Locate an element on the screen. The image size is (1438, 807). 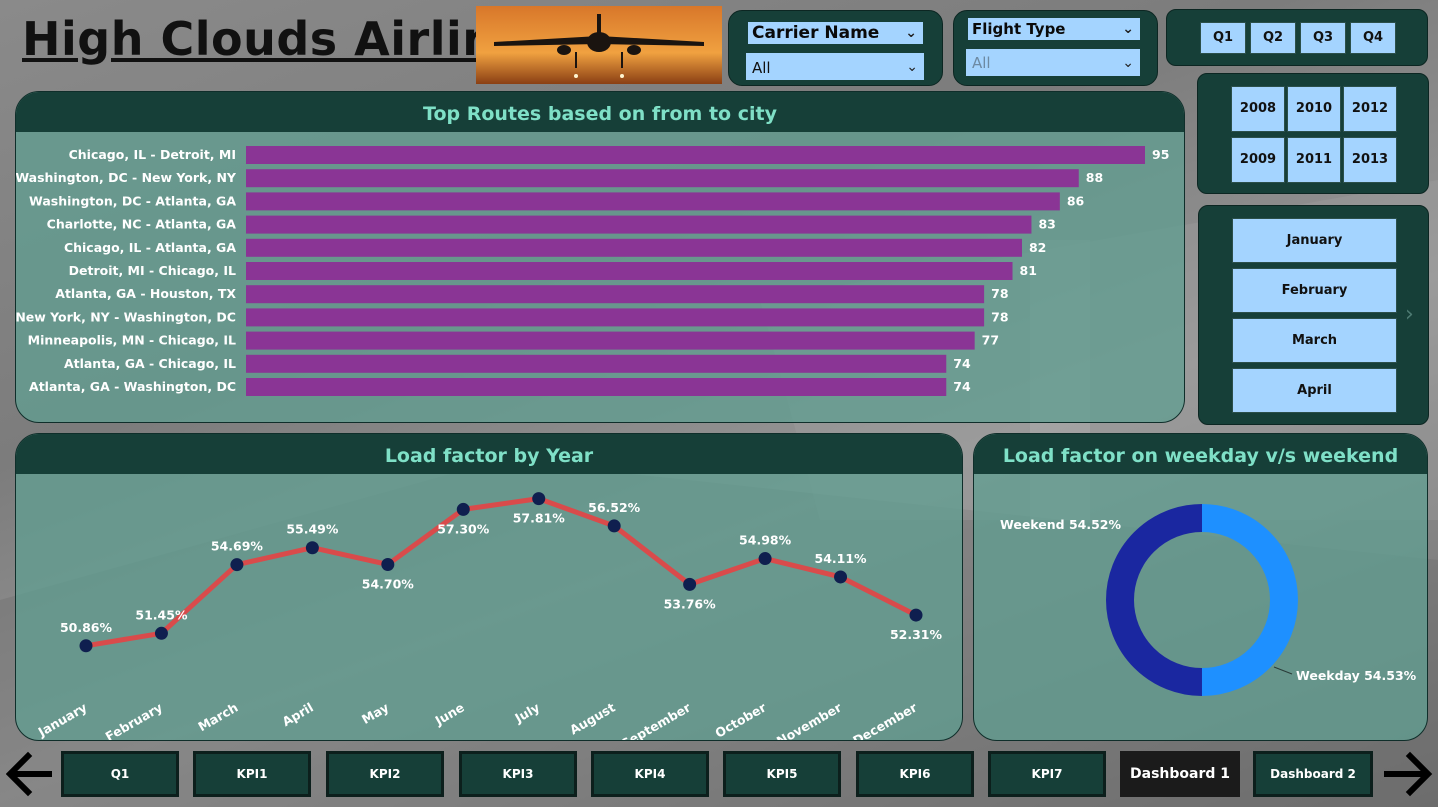
chevron-right-icon: › is located at coordinates (1409, 314).